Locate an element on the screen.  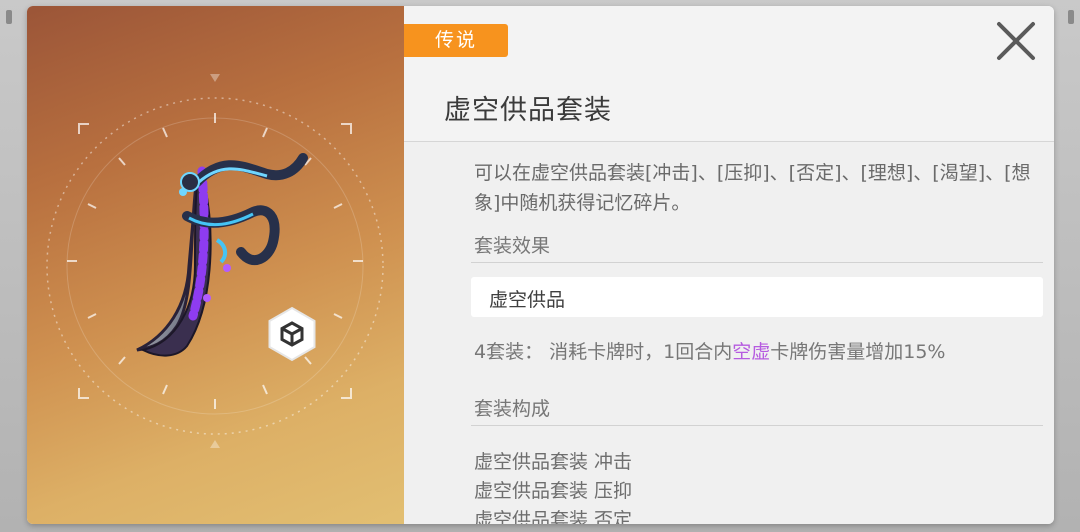
right-edge-handle is located at coordinates (1071, 17).